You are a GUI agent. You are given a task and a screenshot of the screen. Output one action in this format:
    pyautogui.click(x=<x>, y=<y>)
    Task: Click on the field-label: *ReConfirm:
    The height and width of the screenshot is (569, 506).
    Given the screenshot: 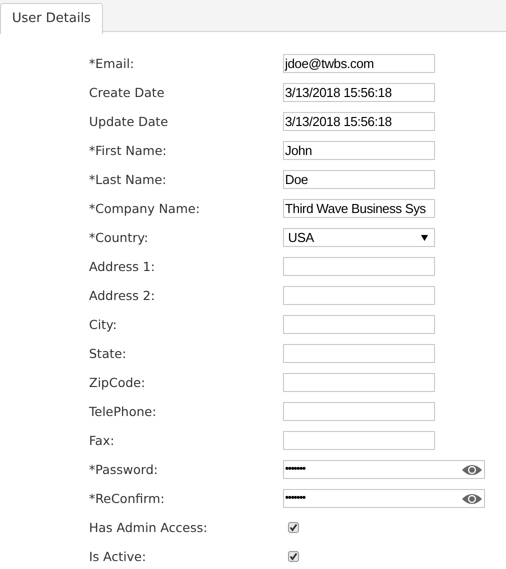 What is the action you would take?
    pyautogui.click(x=127, y=498)
    